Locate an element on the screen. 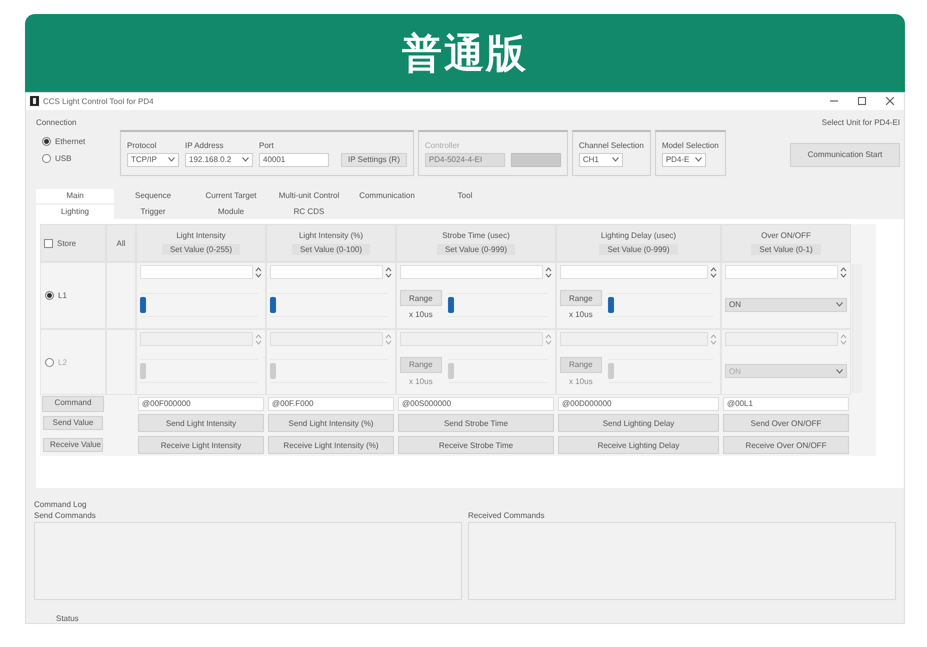 The width and height of the screenshot is (927, 647). send-button: Send Lighting Delay is located at coordinates (638, 423).